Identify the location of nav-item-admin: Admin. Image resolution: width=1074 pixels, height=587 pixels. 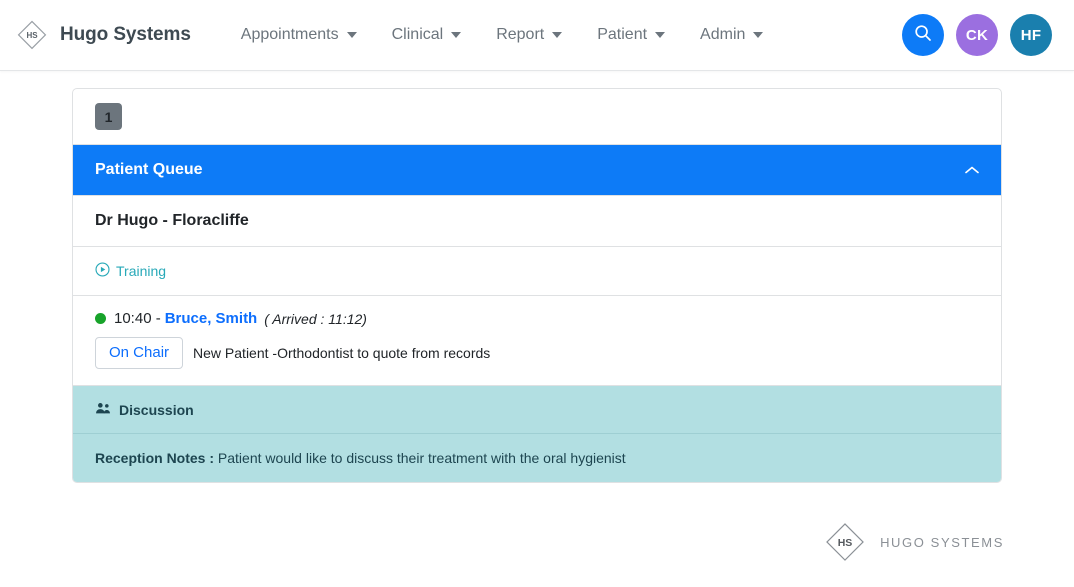
(731, 35).